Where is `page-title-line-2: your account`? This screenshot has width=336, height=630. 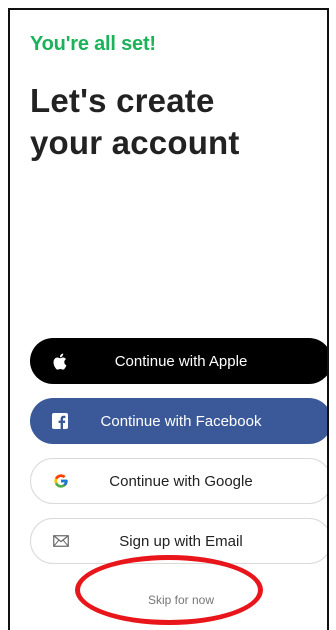 page-title-line-2: your account is located at coordinates (135, 142).